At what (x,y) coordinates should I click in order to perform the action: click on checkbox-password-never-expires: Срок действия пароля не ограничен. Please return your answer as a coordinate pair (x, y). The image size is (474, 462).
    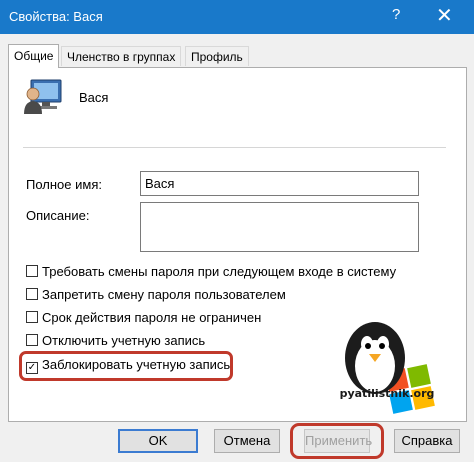
    Looking at the image, I should click on (143, 318).